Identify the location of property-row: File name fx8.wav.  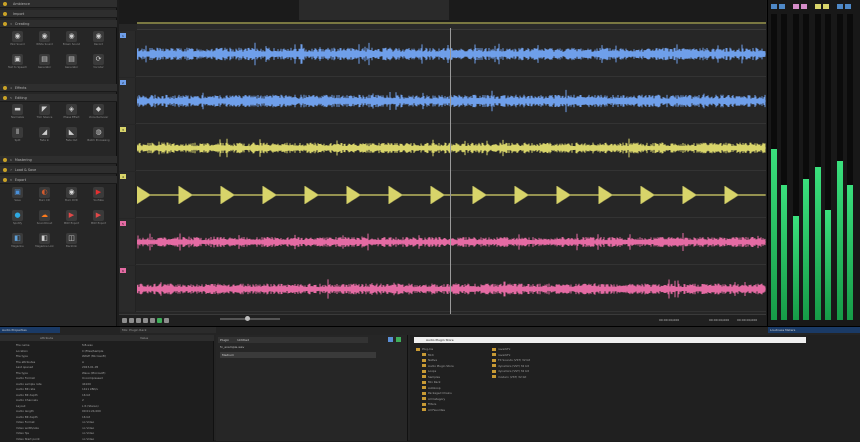
(107, 345).